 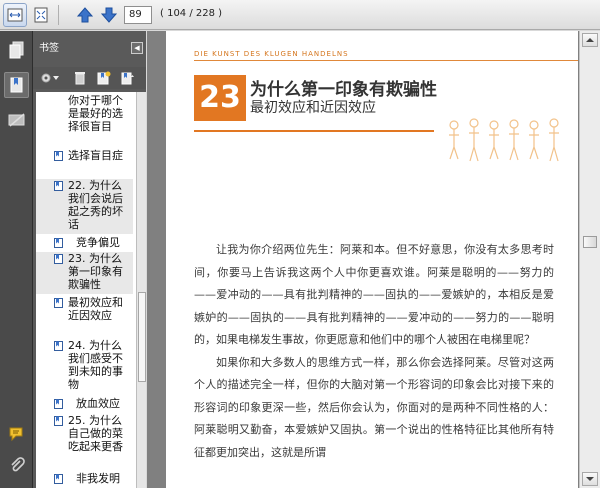 I want to click on bookmark-item: 放血效应, so click(x=84, y=405).